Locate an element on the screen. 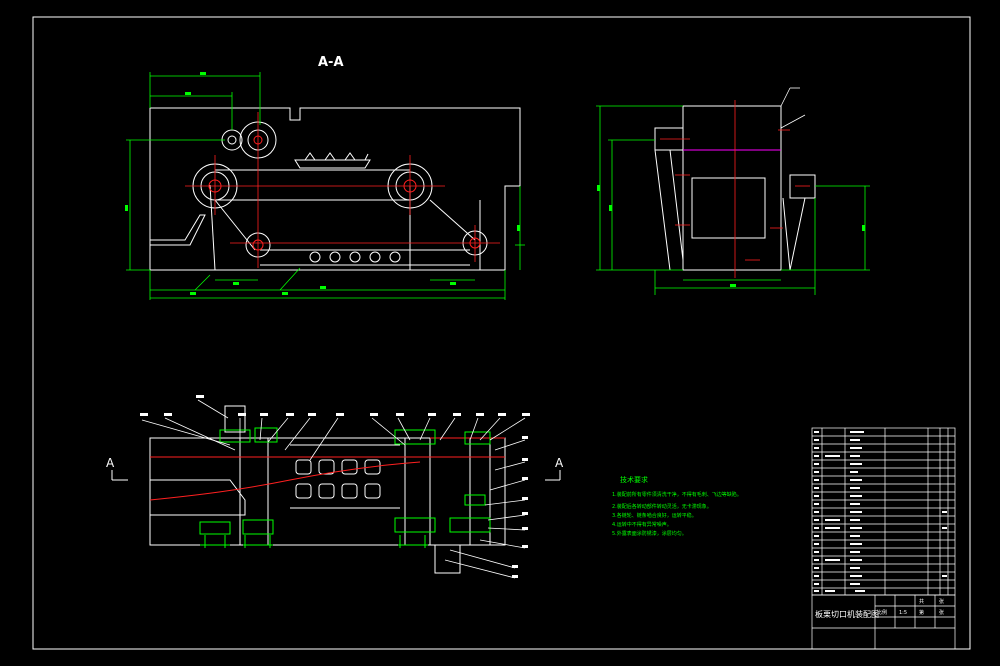 This screenshot has height=666, width=1000. front-view is located at coordinates (335, 189).